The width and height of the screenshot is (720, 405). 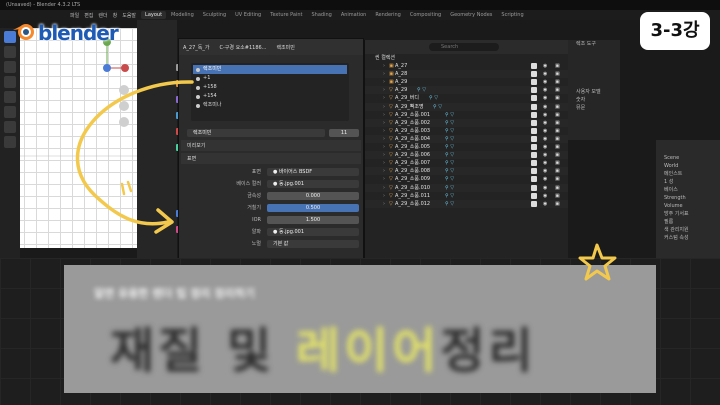 What do you see at coordinates (388, 15) in the screenshot?
I see `tab-rendering: Rendering` at bounding box center [388, 15].